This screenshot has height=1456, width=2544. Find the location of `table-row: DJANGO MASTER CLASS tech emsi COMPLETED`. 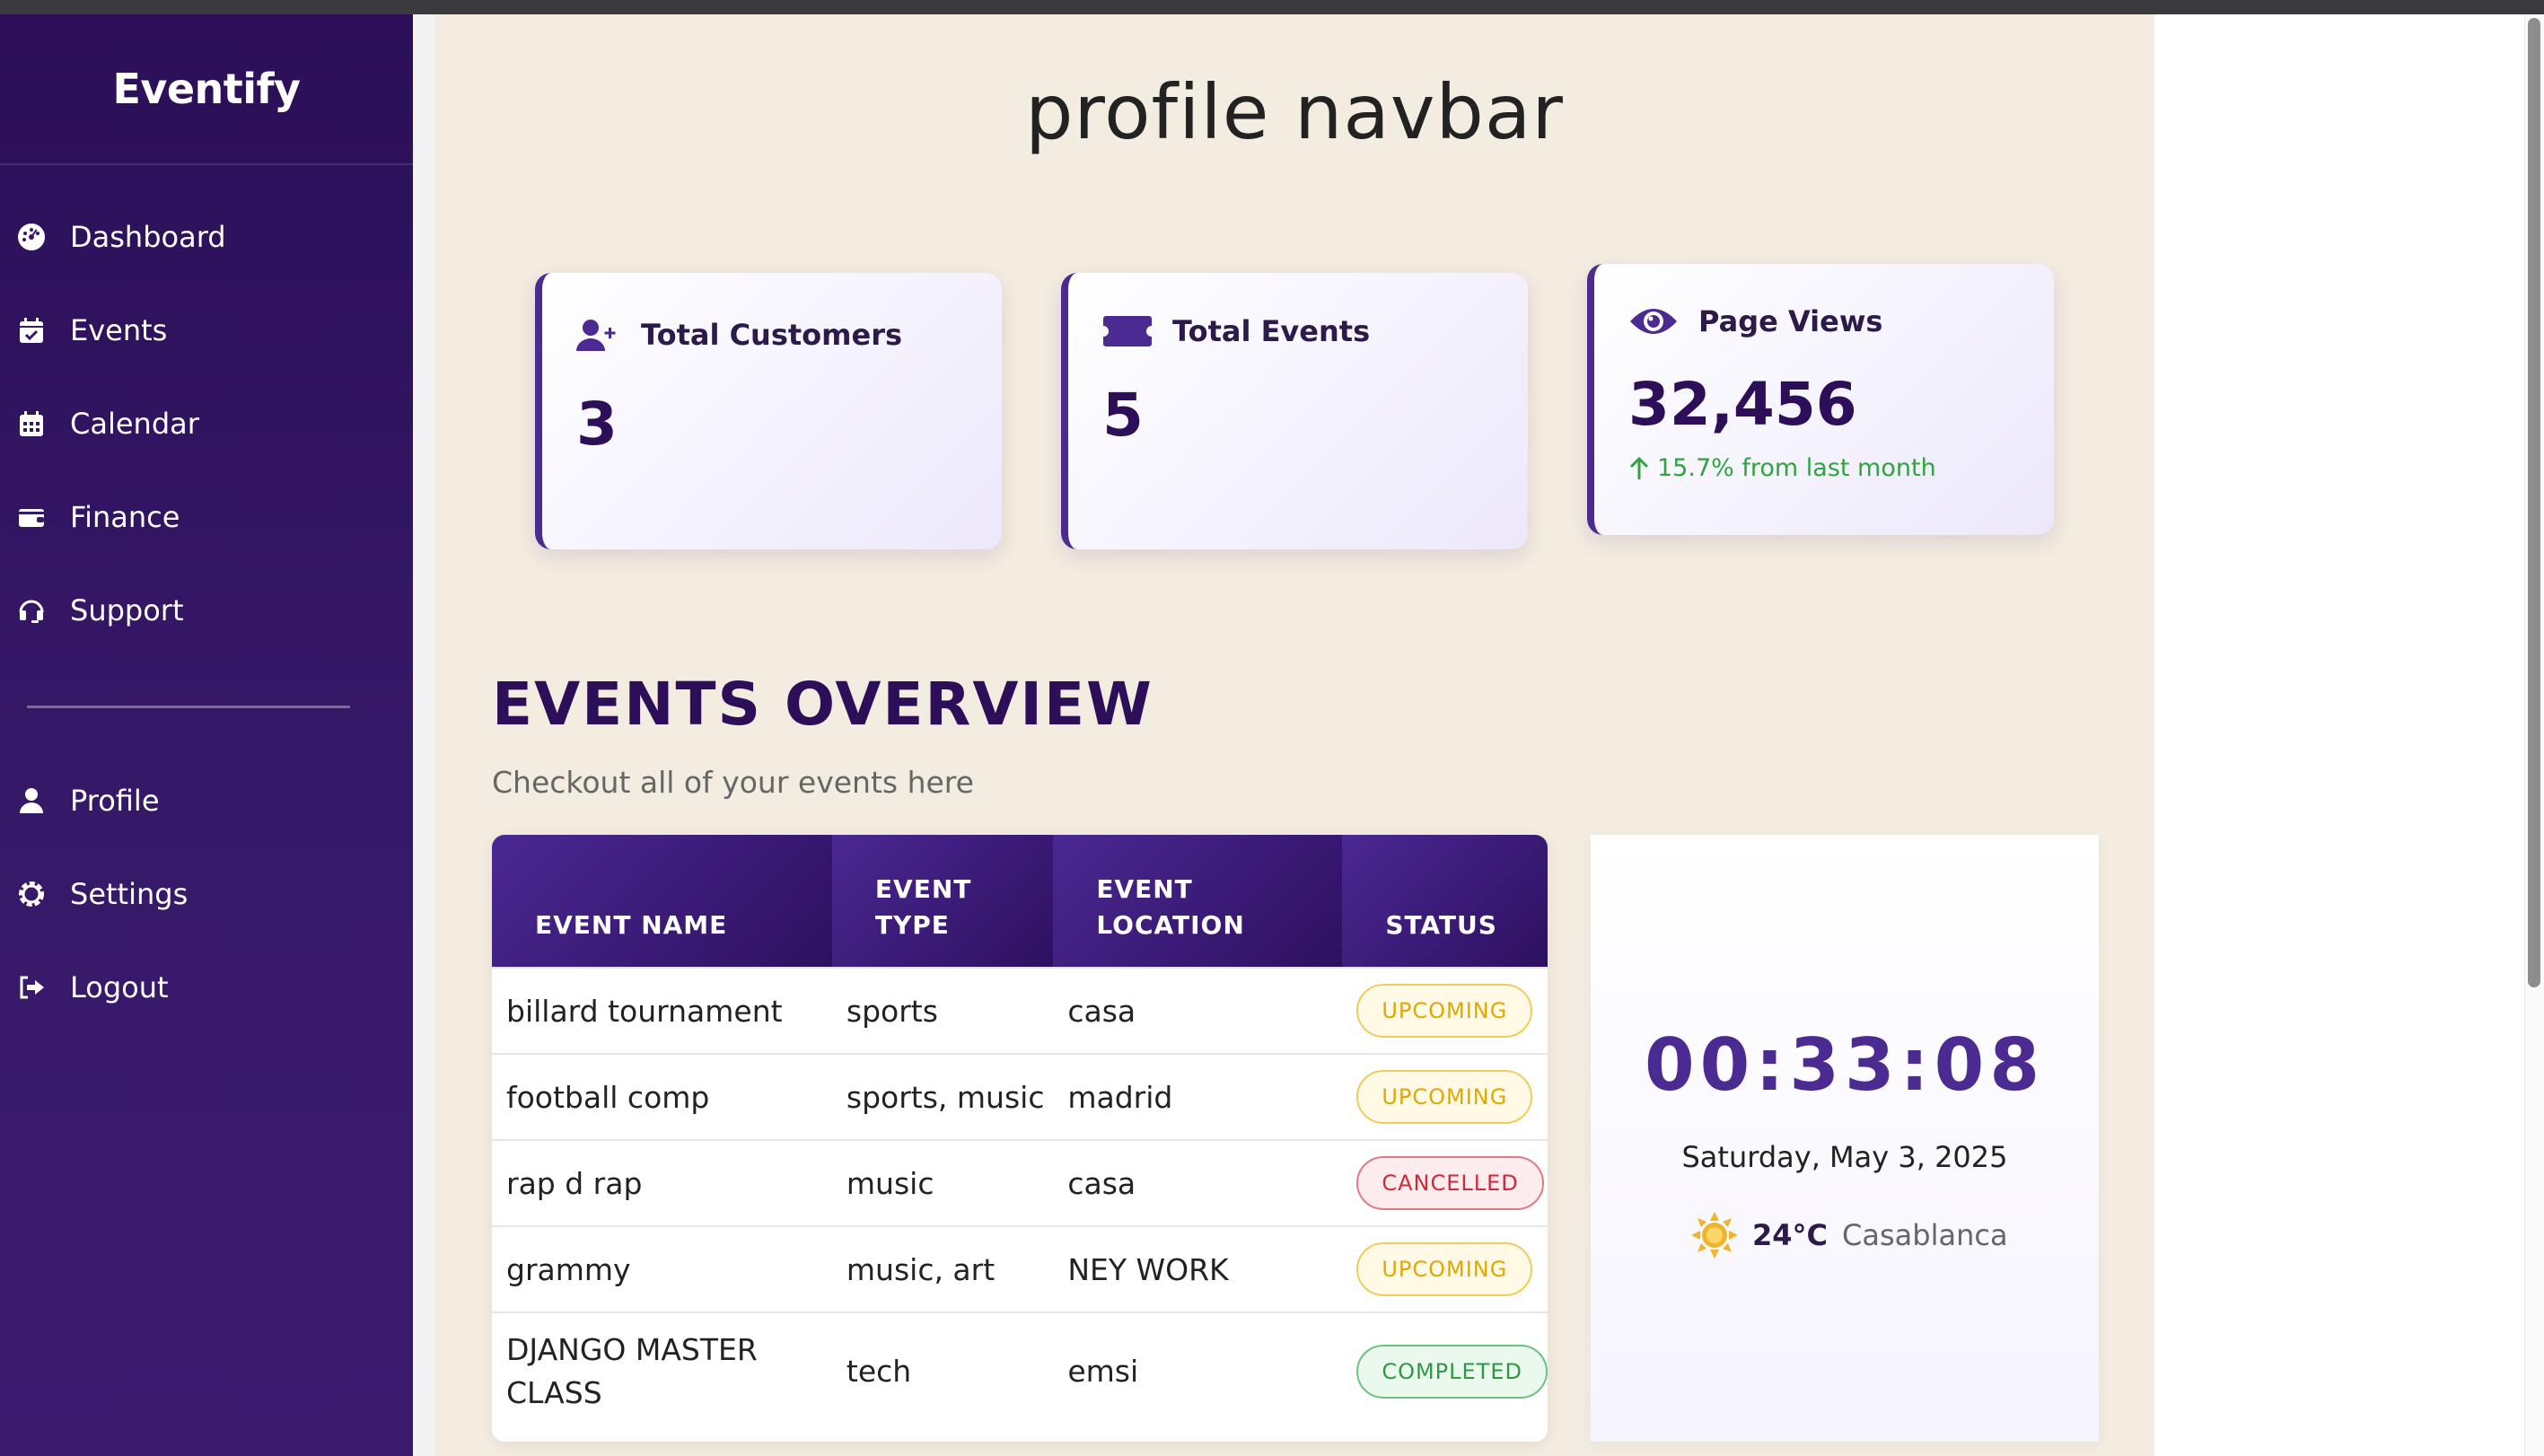

table-row: DJANGO MASTER CLASS tech emsi COMPLETED is located at coordinates (1020, 1370).